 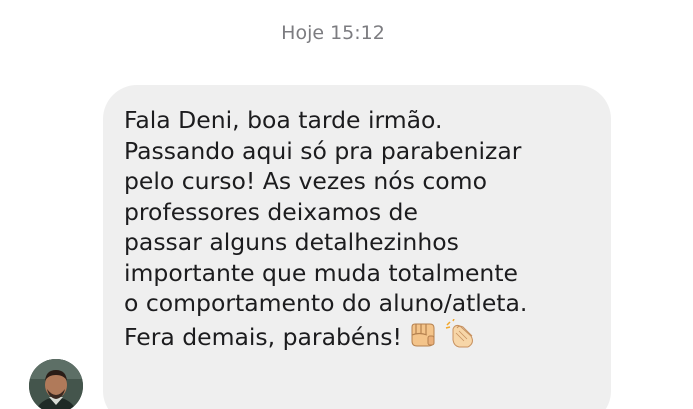 I want to click on message-line: professores deixamos de, so click(x=271, y=211).